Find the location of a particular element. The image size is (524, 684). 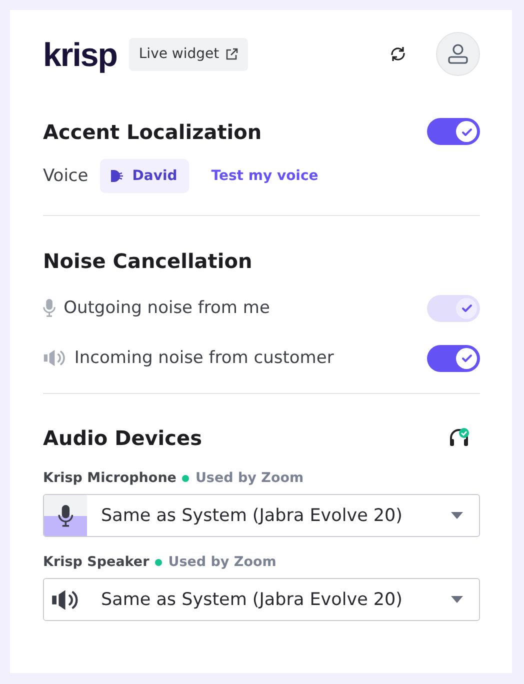

user-icon is located at coordinates (458, 54).